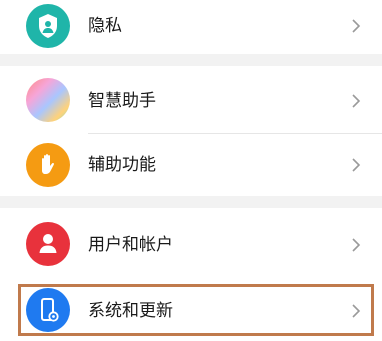 The height and width of the screenshot is (341, 382). Describe the element at coordinates (48, 165) in the screenshot. I see `accessibility-hand-icon` at that location.